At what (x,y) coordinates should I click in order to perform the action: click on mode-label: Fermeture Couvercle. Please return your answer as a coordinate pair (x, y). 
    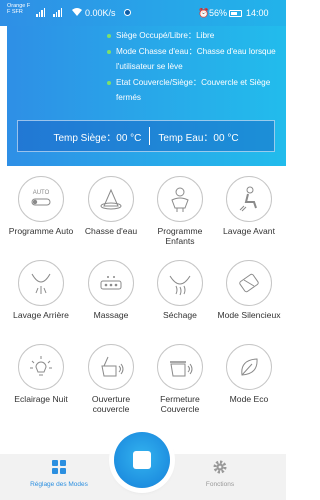
    Looking at the image, I should click on (180, 404).